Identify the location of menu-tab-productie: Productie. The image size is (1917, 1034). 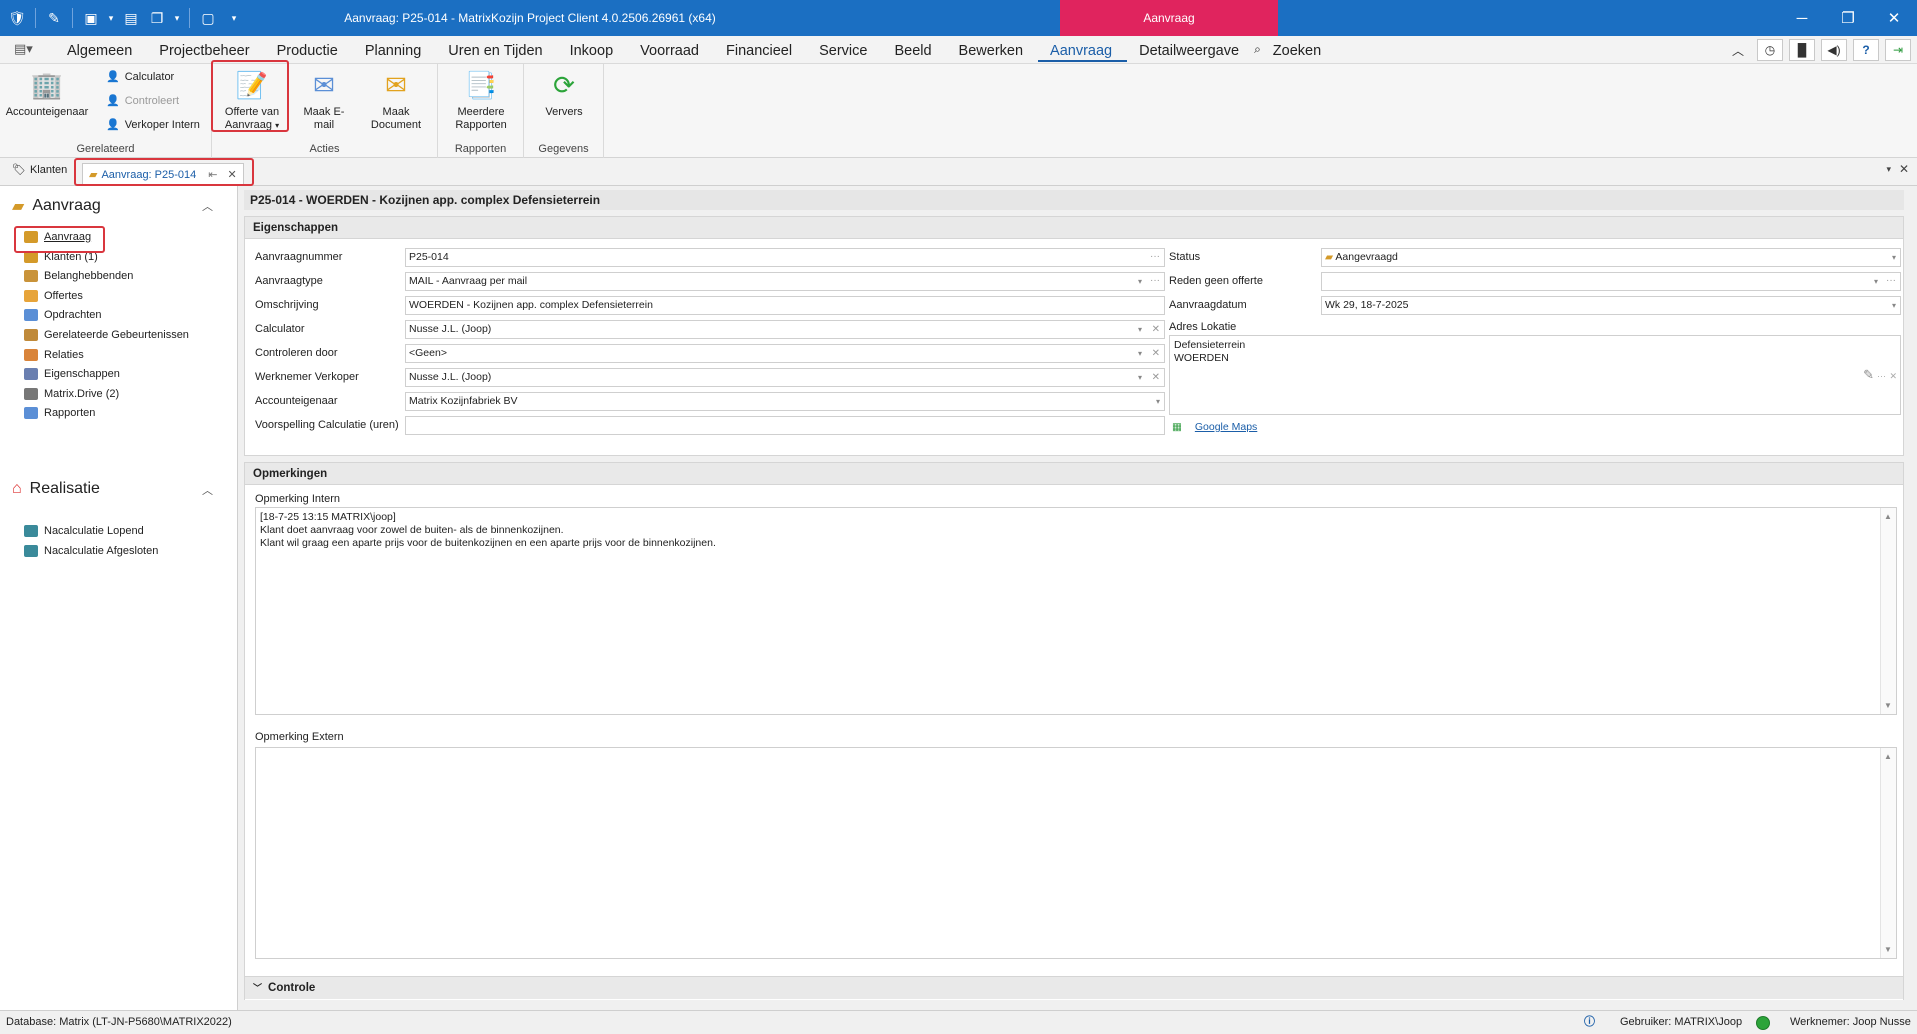
(309, 52).